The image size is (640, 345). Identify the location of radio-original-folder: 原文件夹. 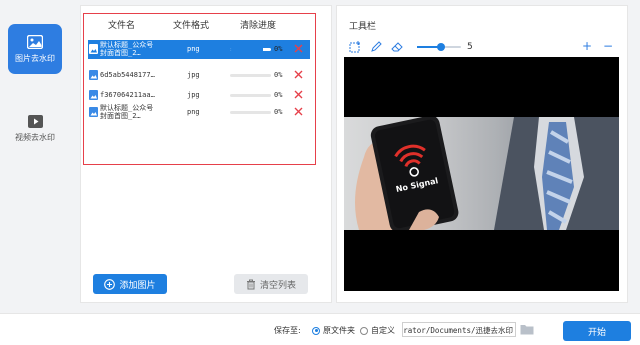
(333, 330).